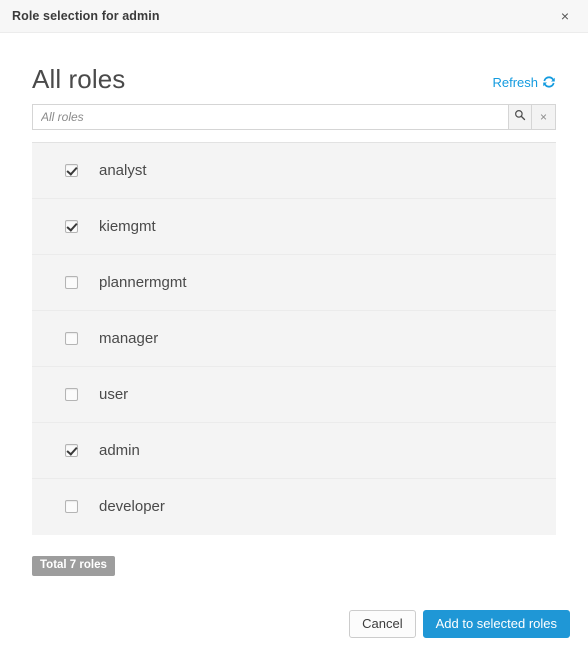 Image resolution: width=588 pixels, height=658 pixels. I want to click on dialog-title: Role selection for admin, so click(86, 16).